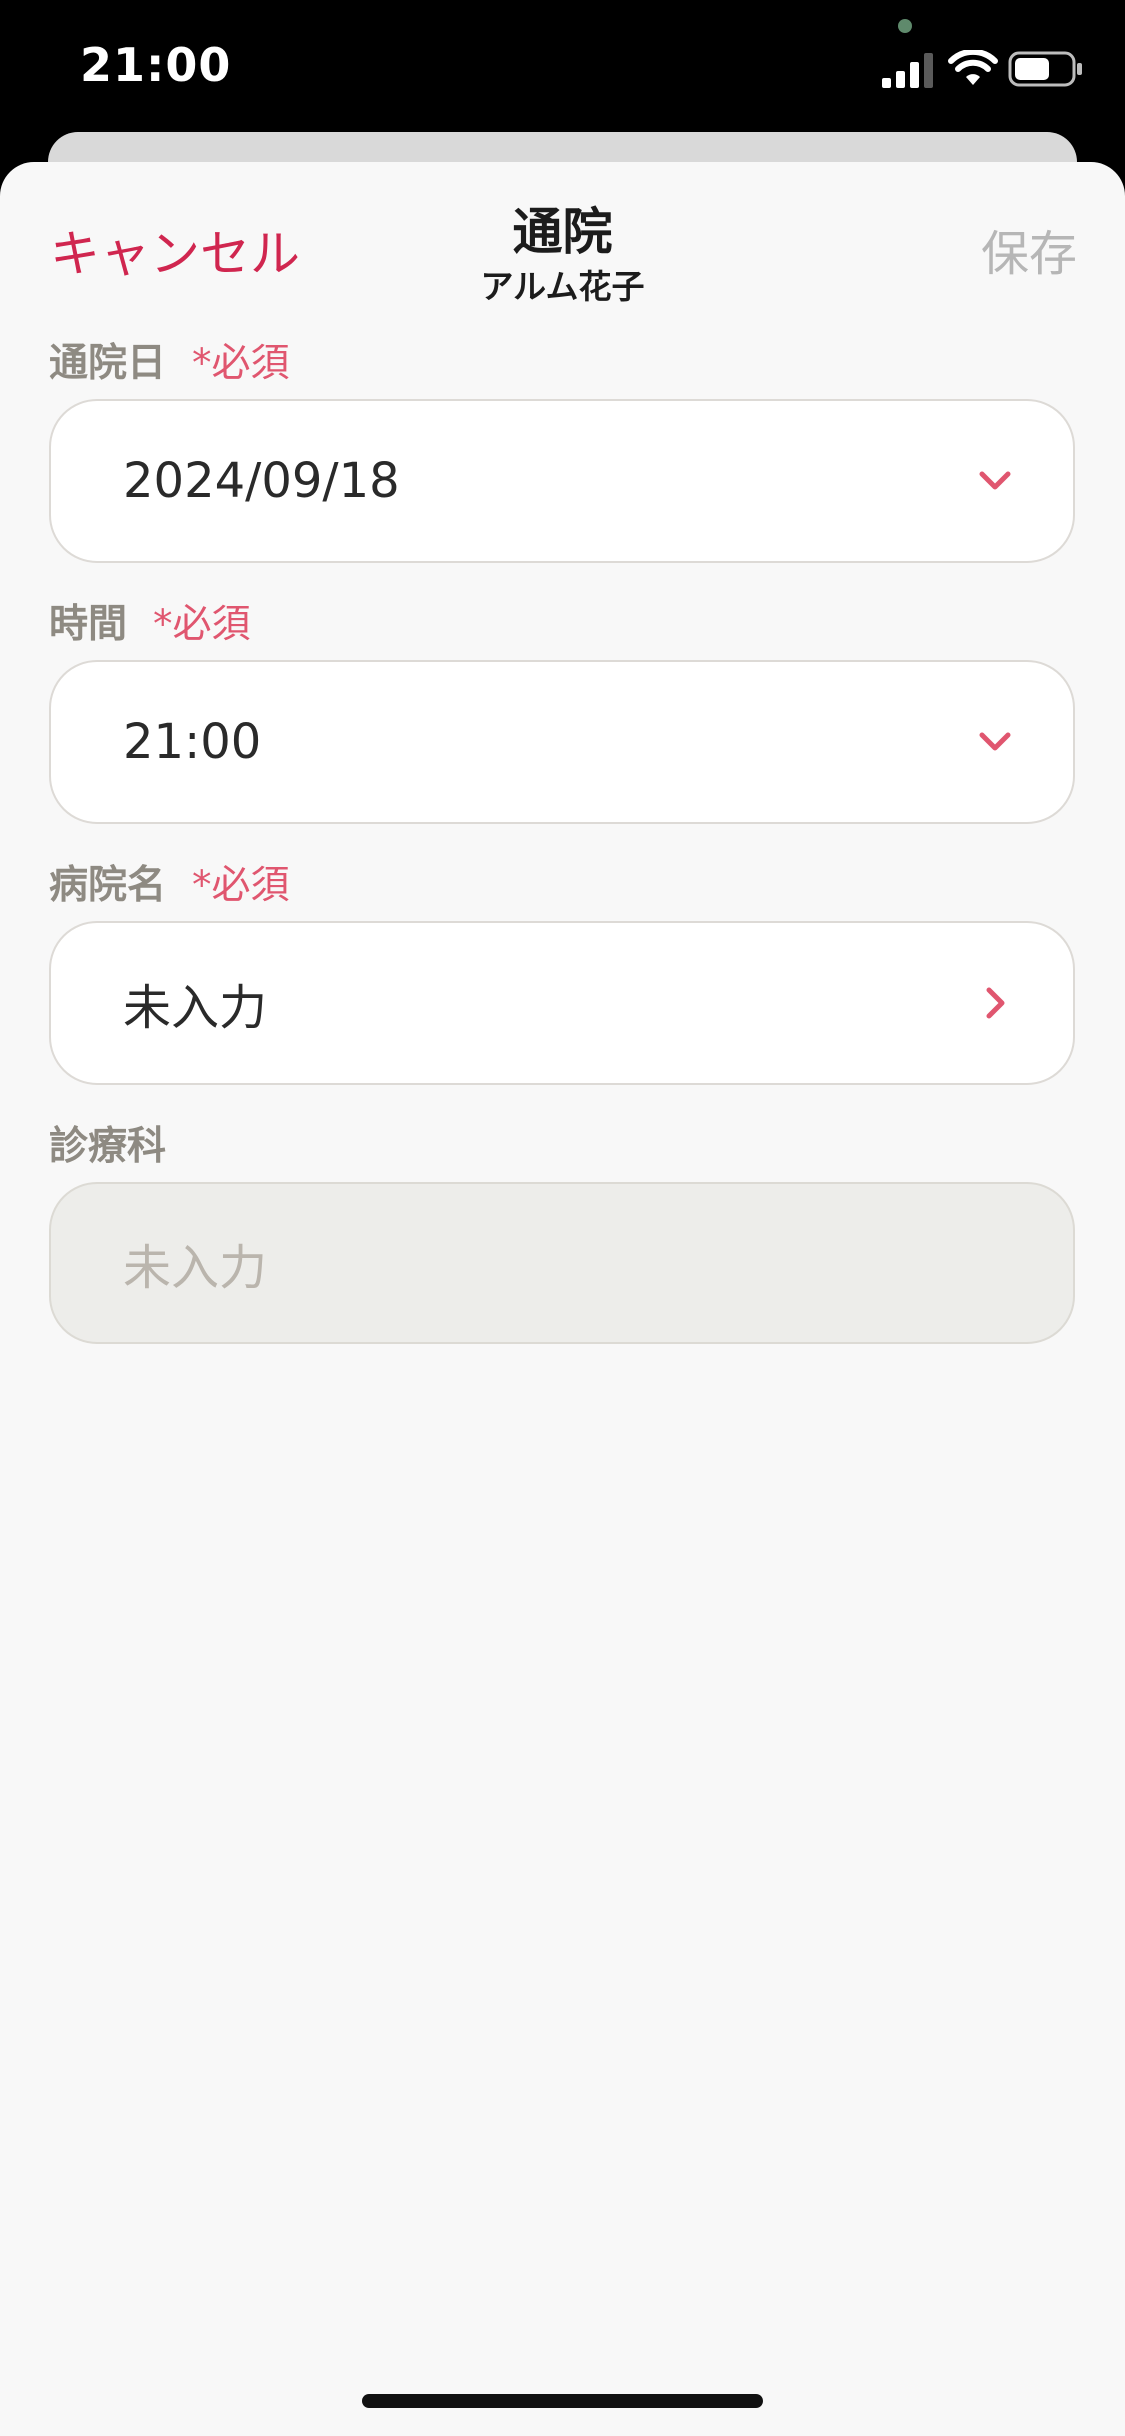  I want to click on visit-date-label: 通院日 *必須, so click(169, 360).